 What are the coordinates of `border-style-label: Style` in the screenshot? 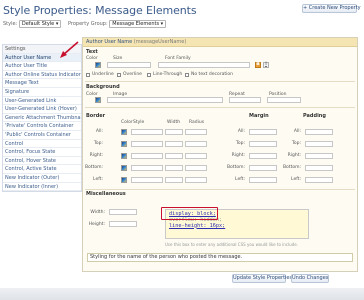 It's located at (139, 122).